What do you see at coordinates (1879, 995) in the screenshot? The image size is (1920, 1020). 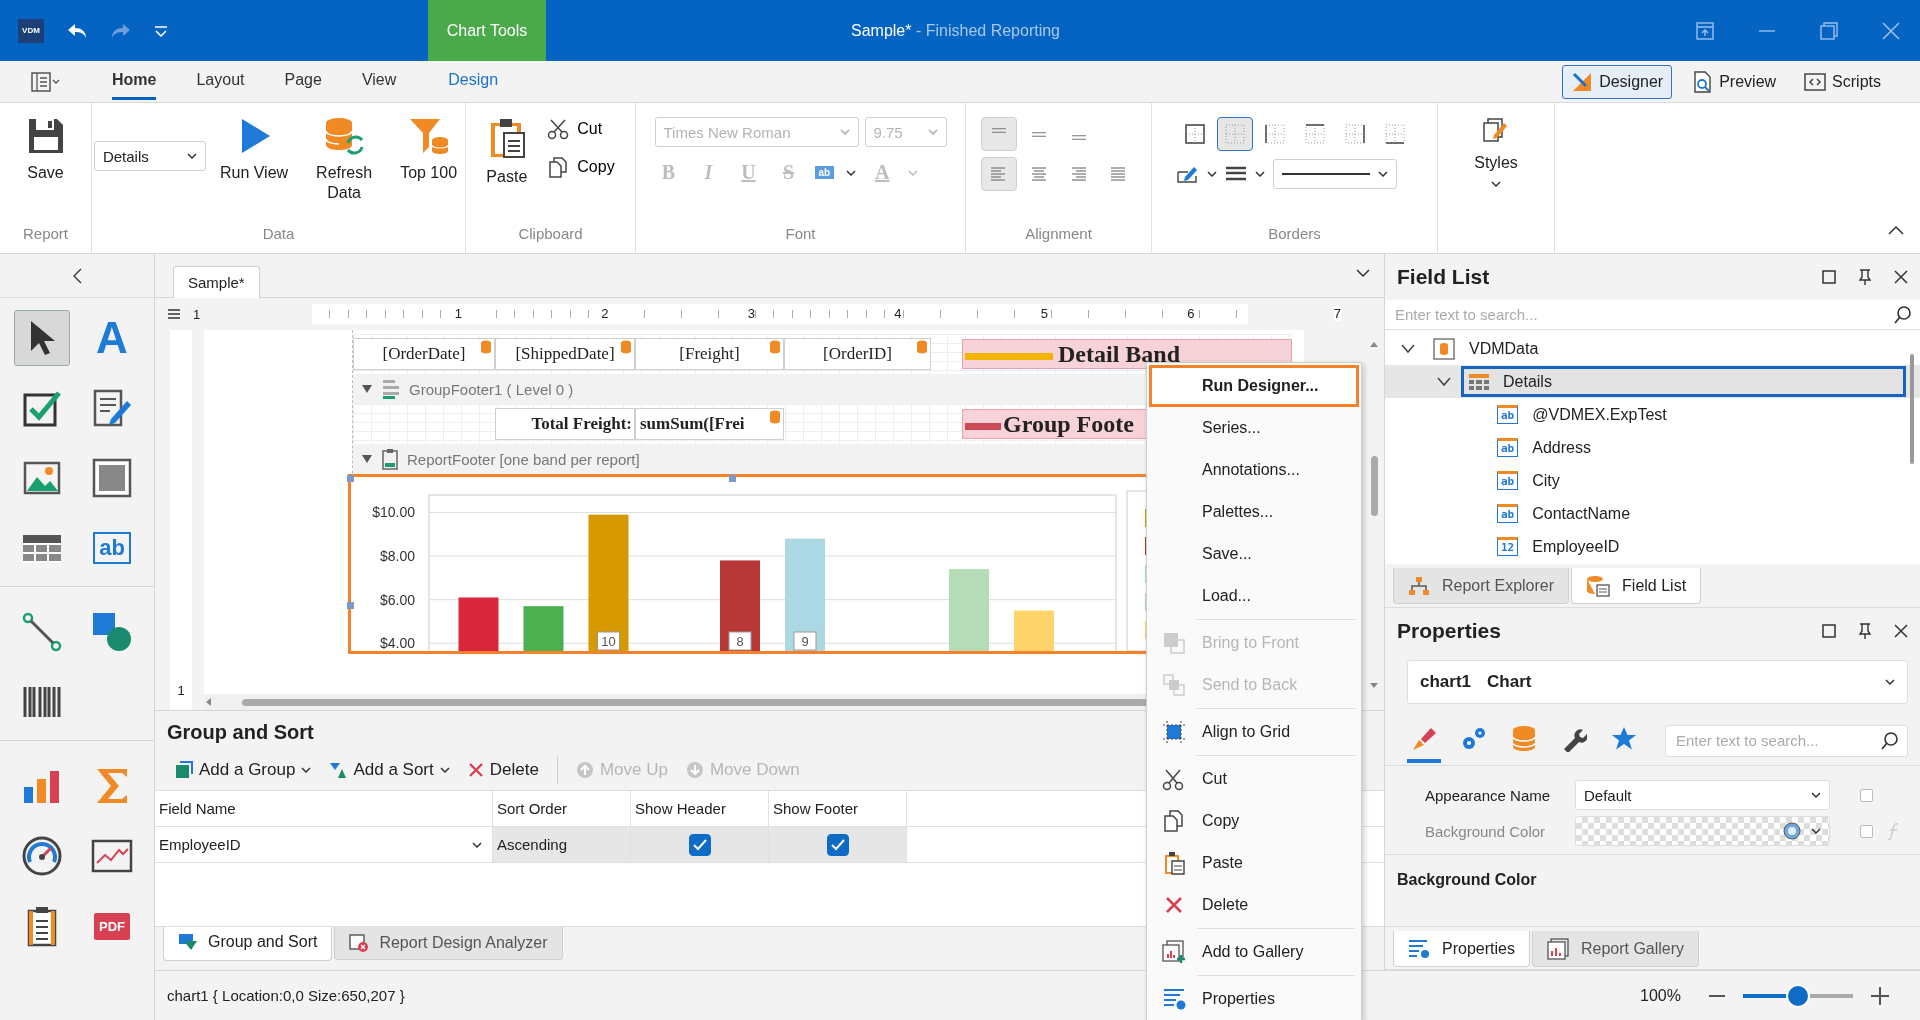 I see `zoom-in-icon` at bounding box center [1879, 995].